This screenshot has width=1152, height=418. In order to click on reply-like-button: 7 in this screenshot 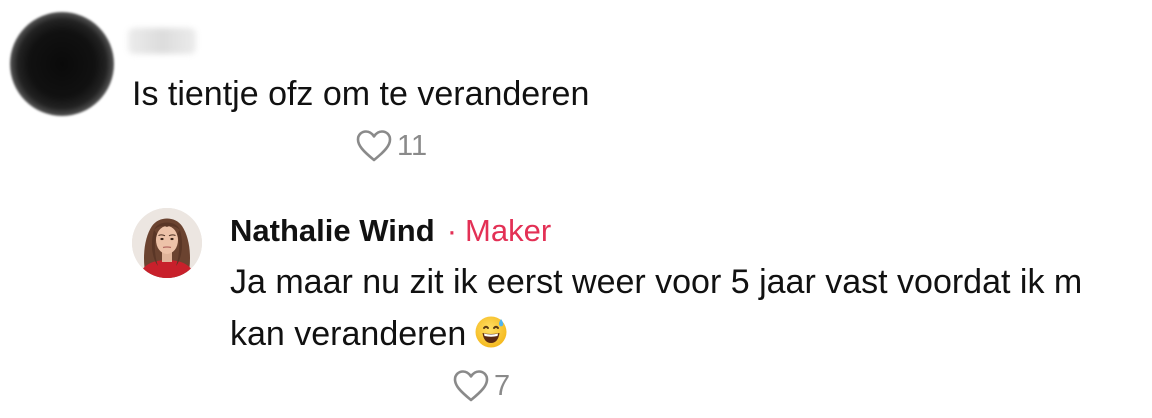, I will do `click(481, 386)`.